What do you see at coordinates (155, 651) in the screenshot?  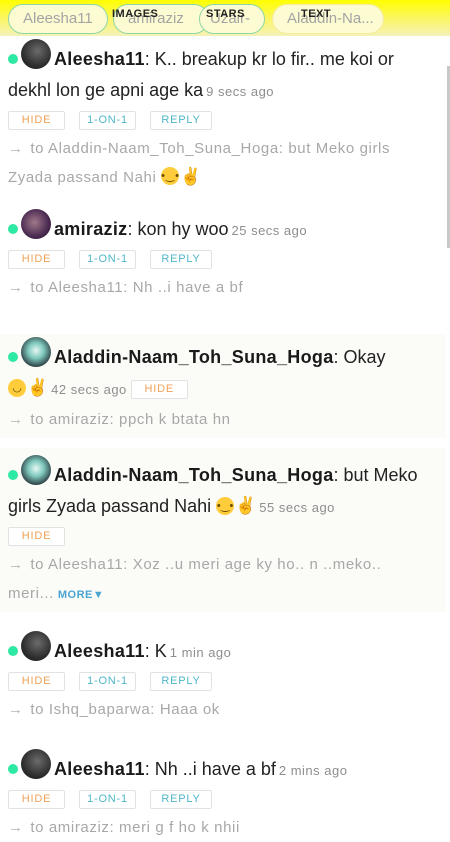 I see `message-text: : K` at bounding box center [155, 651].